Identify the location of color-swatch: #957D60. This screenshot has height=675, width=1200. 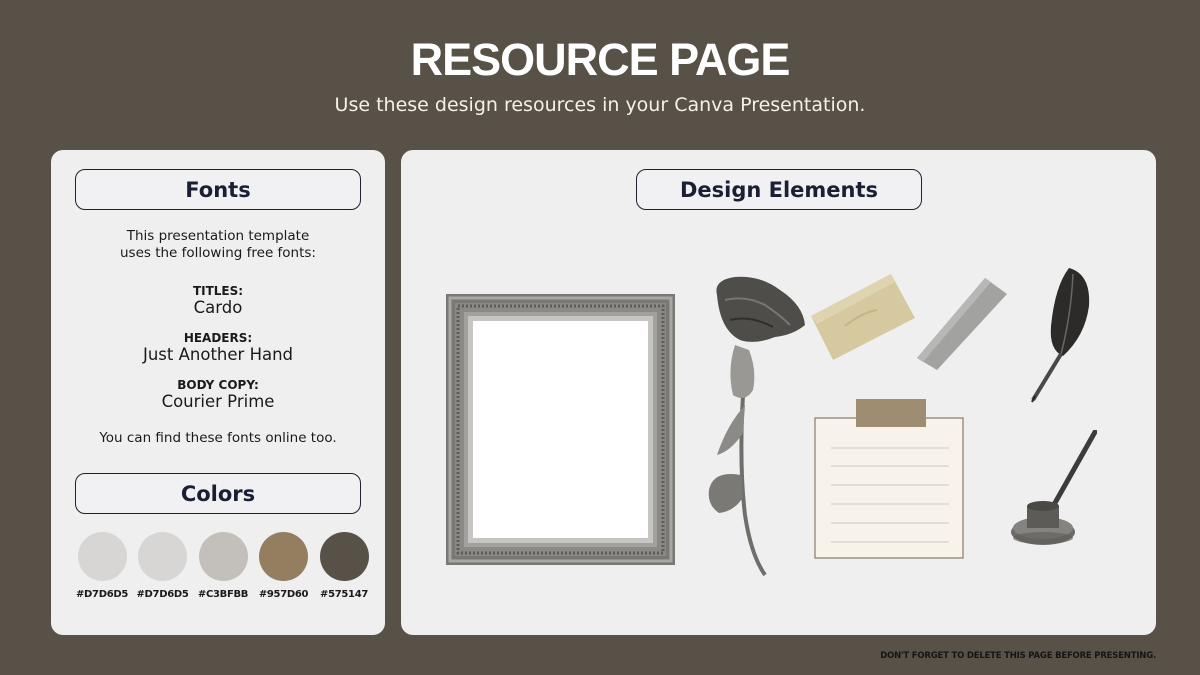
(284, 566).